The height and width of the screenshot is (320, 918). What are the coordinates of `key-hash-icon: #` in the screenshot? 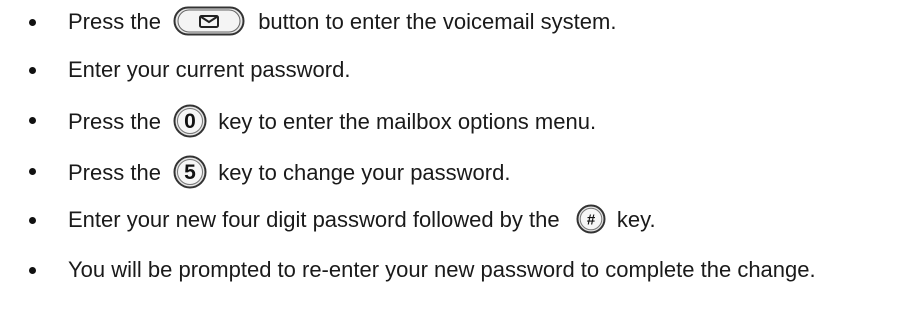 It's located at (591, 219).